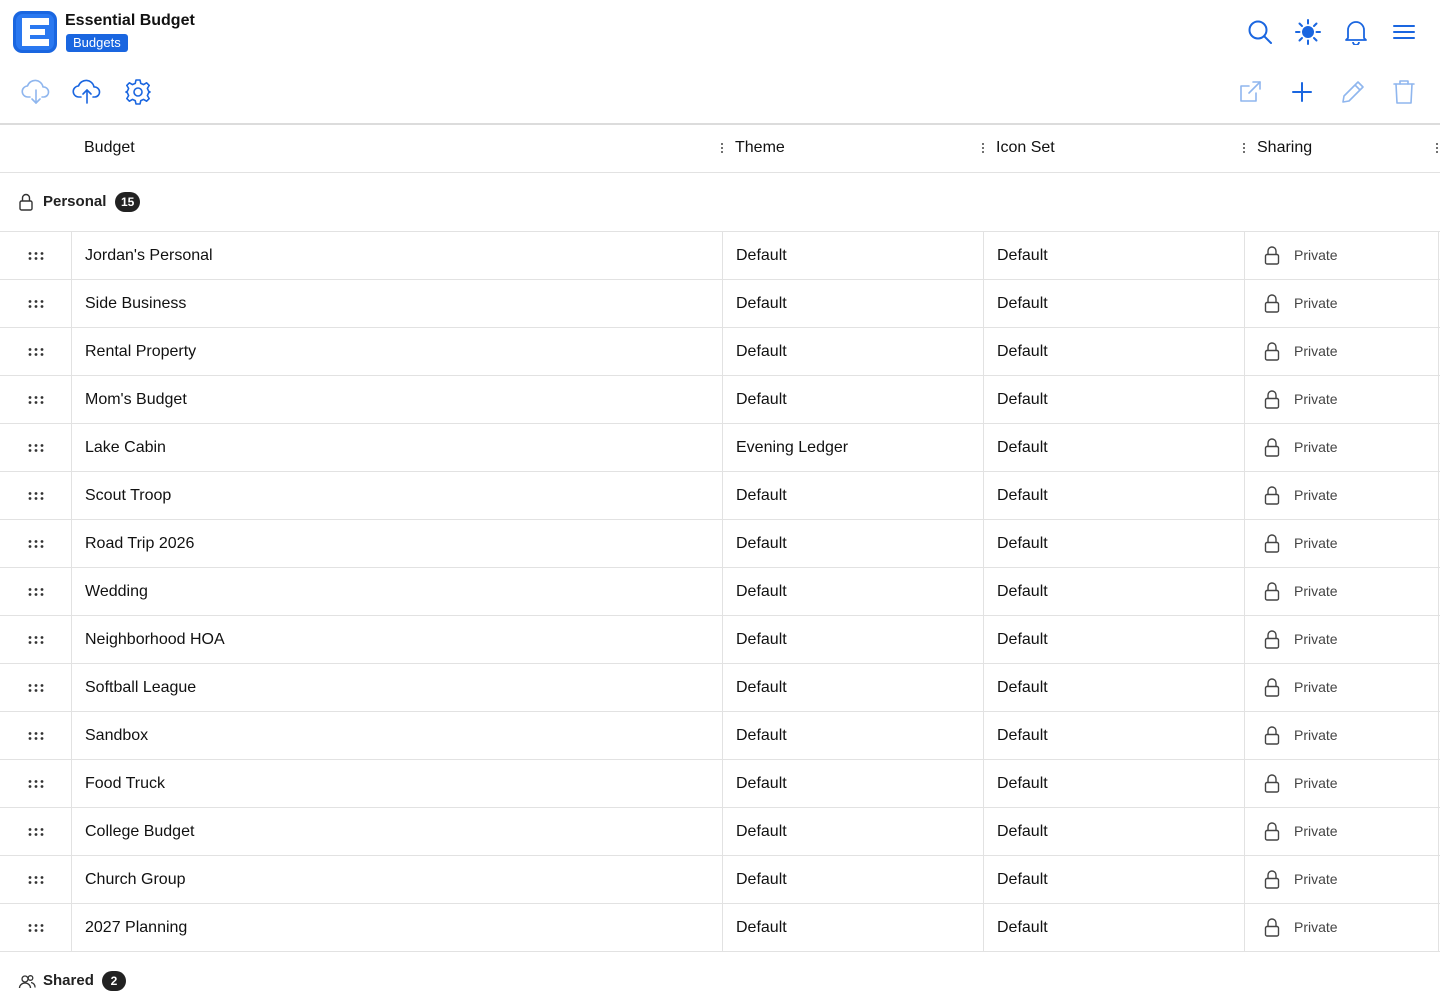 The height and width of the screenshot is (1000, 1440). What do you see at coordinates (856, 447) in the screenshot?
I see `theme-cell: Evening Ledger` at bounding box center [856, 447].